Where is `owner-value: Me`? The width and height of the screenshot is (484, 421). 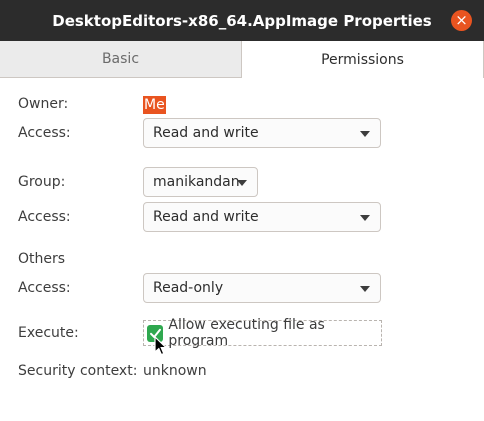
owner-value: Me is located at coordinates (154, 105).